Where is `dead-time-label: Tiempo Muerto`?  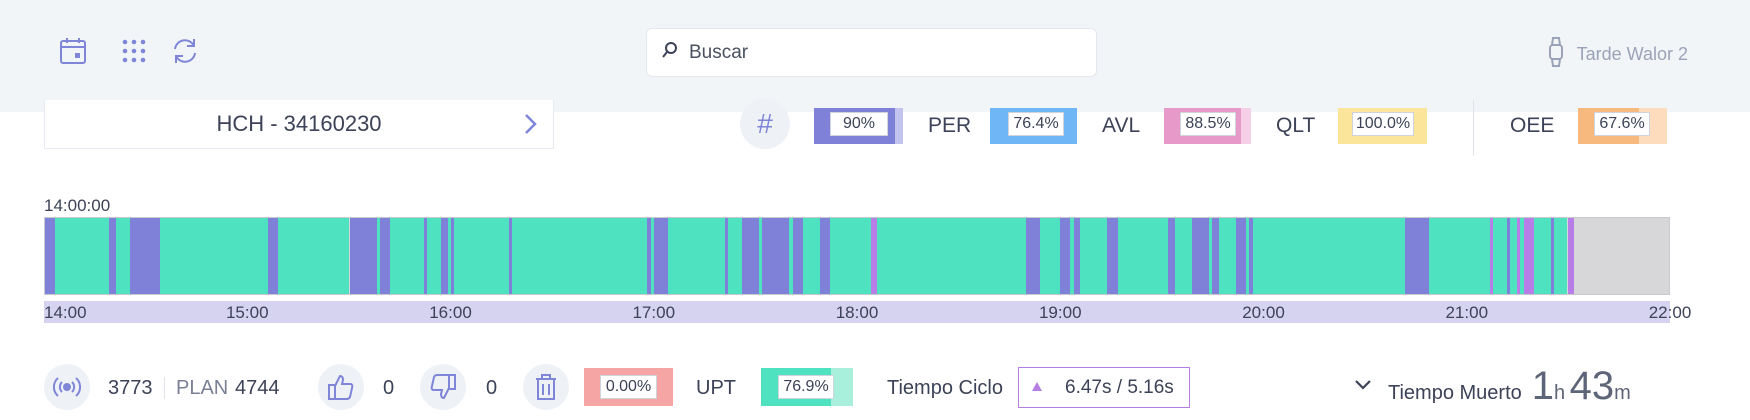
dead-time-label: Tiempo Muerto is located at coordinates (1455, 393).